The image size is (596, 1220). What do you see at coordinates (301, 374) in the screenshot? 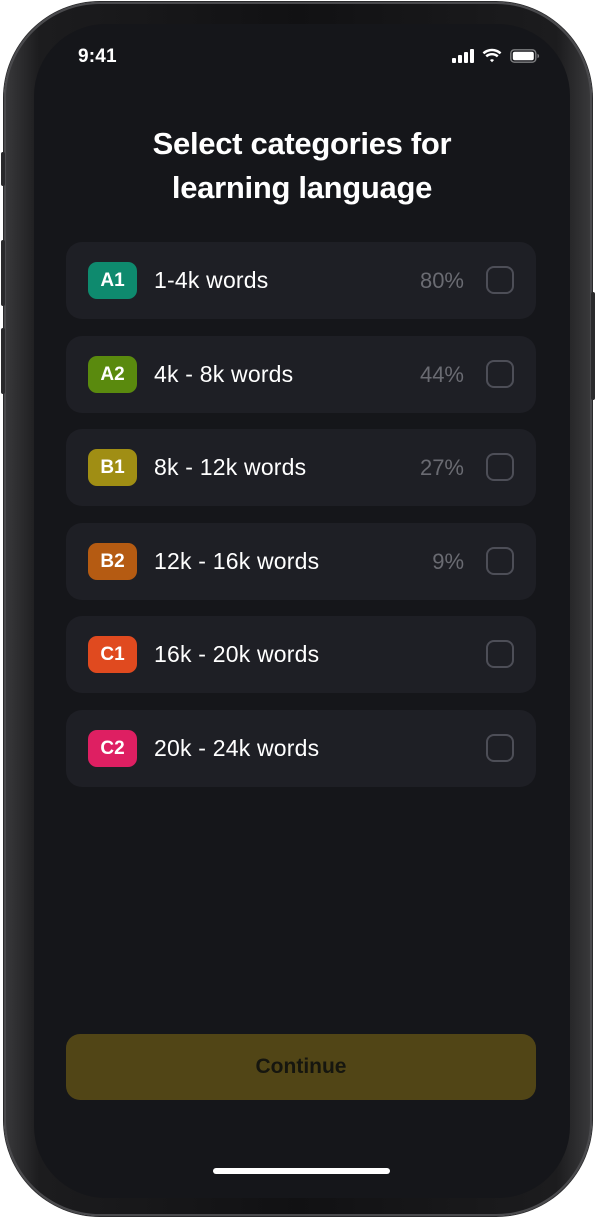
I see `category-row-a2: A2 4k - 8k words 44%` at bounding box center [301, 374].